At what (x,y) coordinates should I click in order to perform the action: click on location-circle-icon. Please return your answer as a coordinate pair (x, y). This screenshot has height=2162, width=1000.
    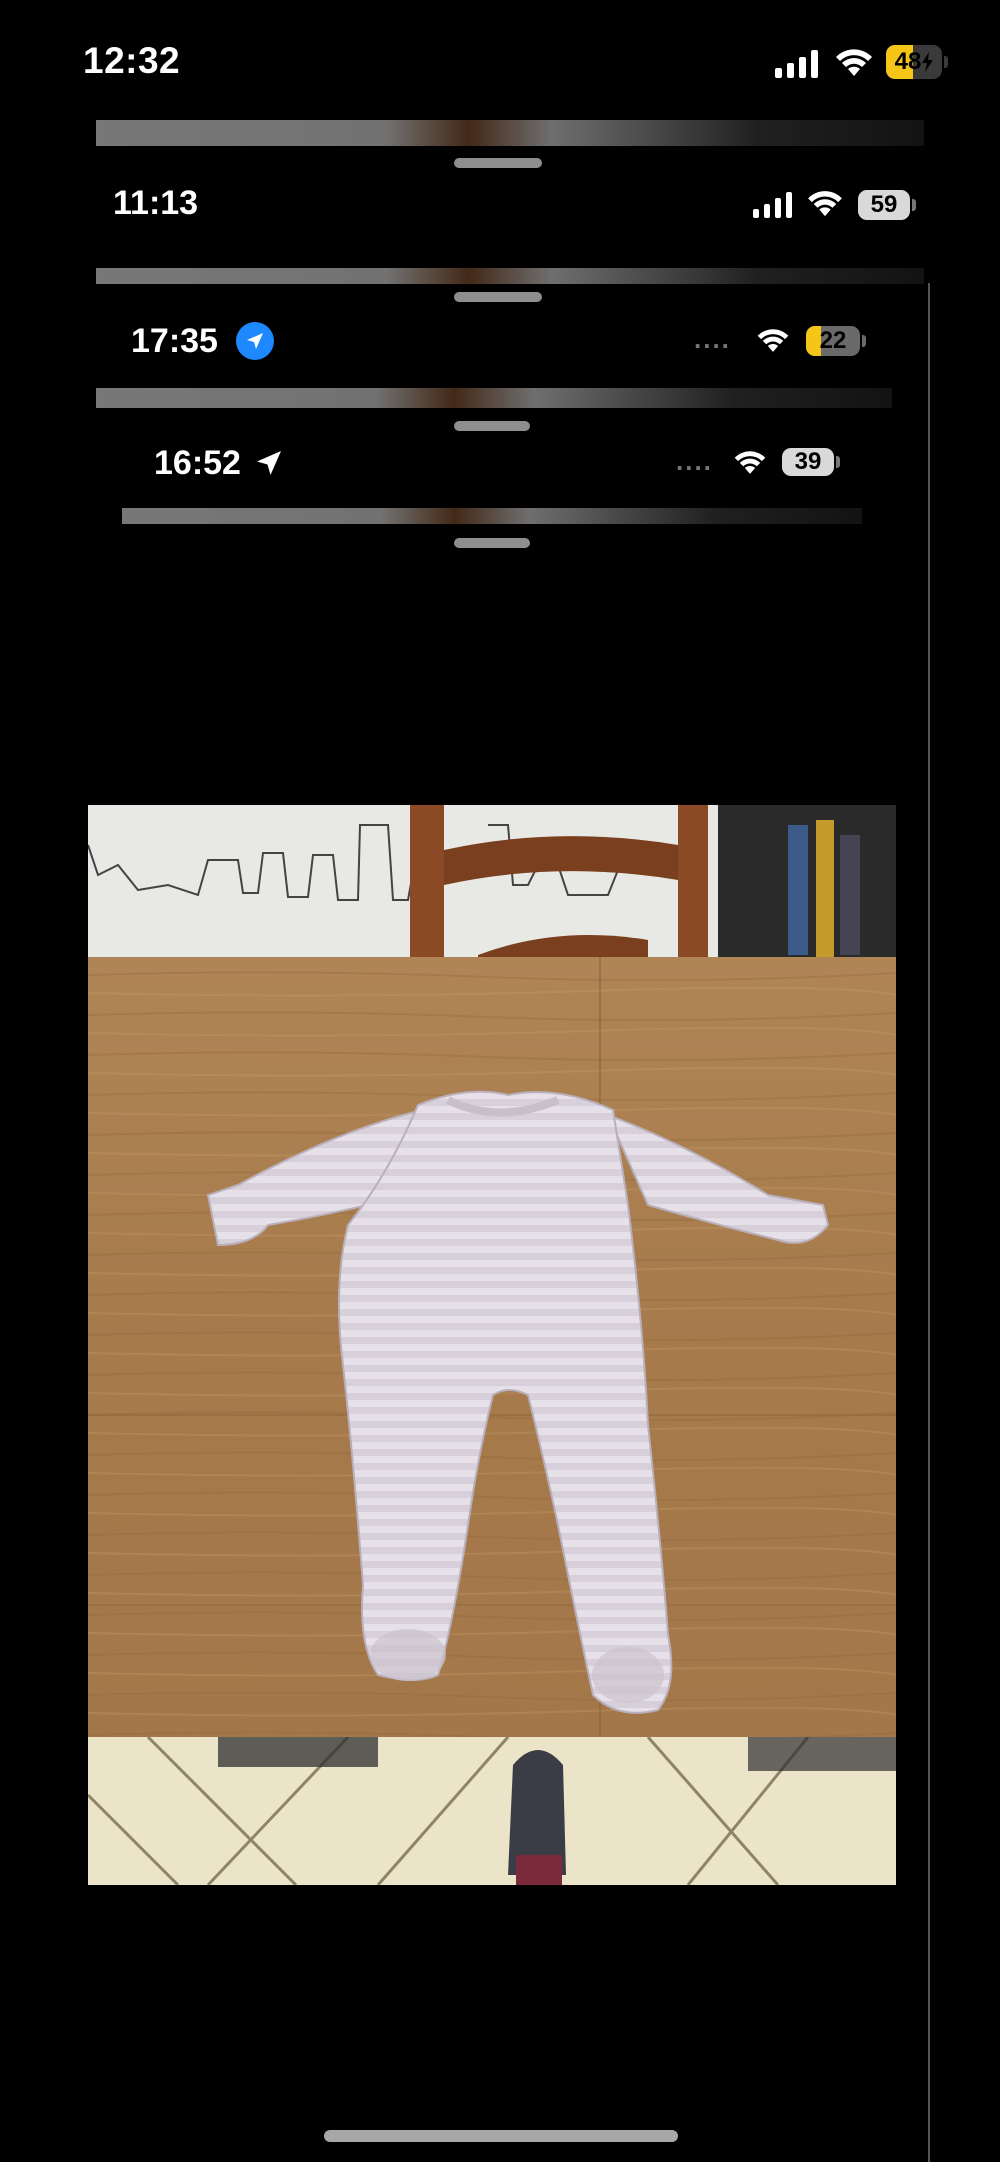
    Looking at the image, I should click on (255, 341).